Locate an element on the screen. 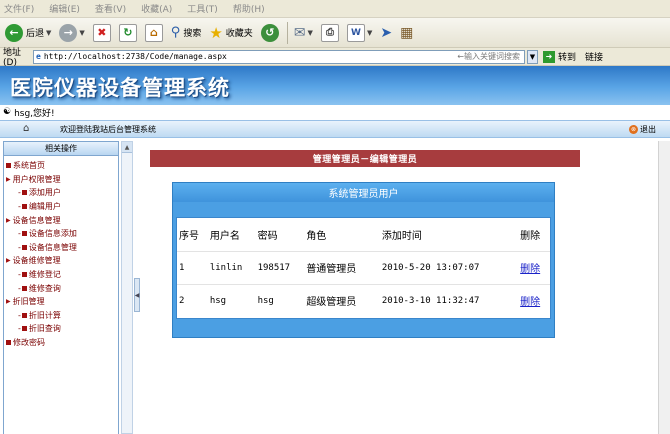  site-header: 医院仪器设备管理系统 is located at coordinates (335, 85).